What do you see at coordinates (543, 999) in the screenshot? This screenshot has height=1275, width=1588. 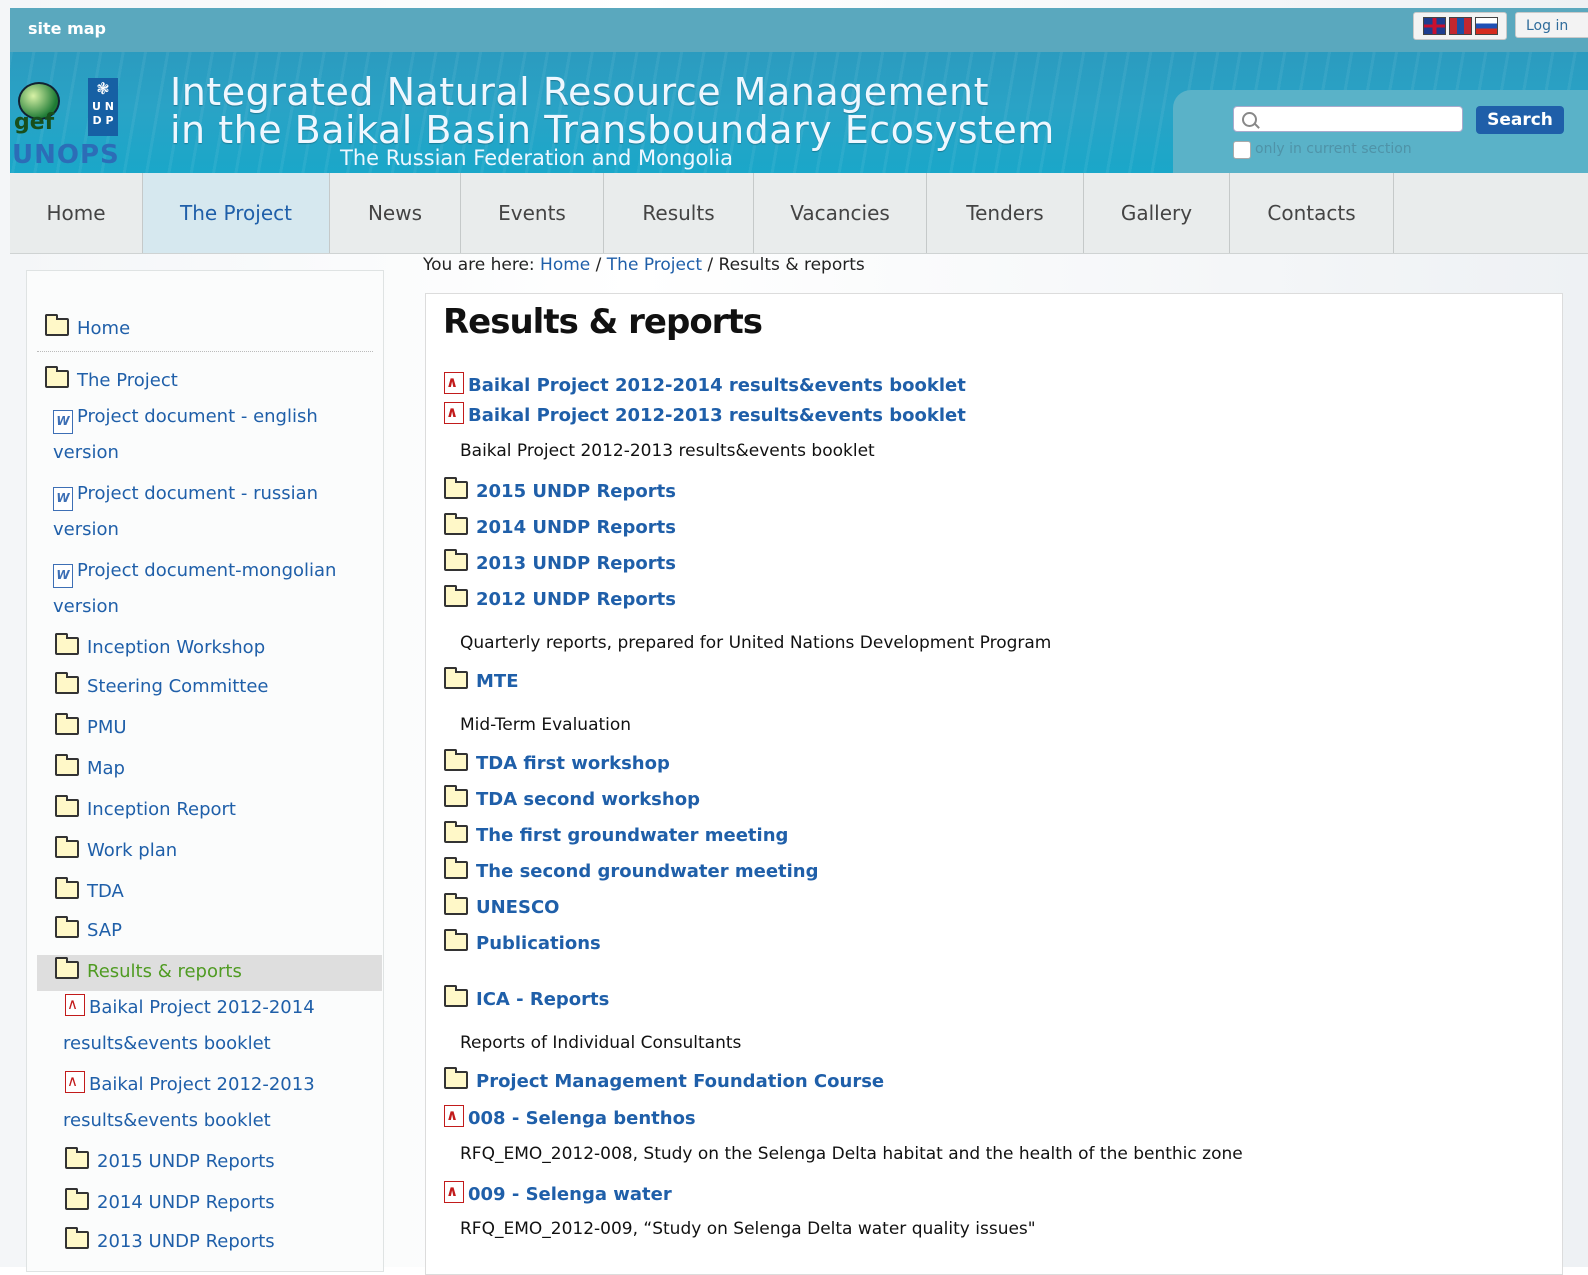 I see `link-label: ICA - Reports` at bounding box center [543, 999].